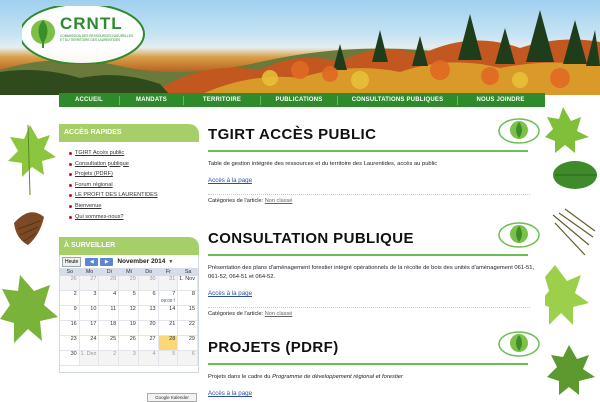 This screenshot has height=402, width=600. Describe the element at coordinates (129, 329) in the screenshot. I see `calendar-day-cell: 19` at that location.